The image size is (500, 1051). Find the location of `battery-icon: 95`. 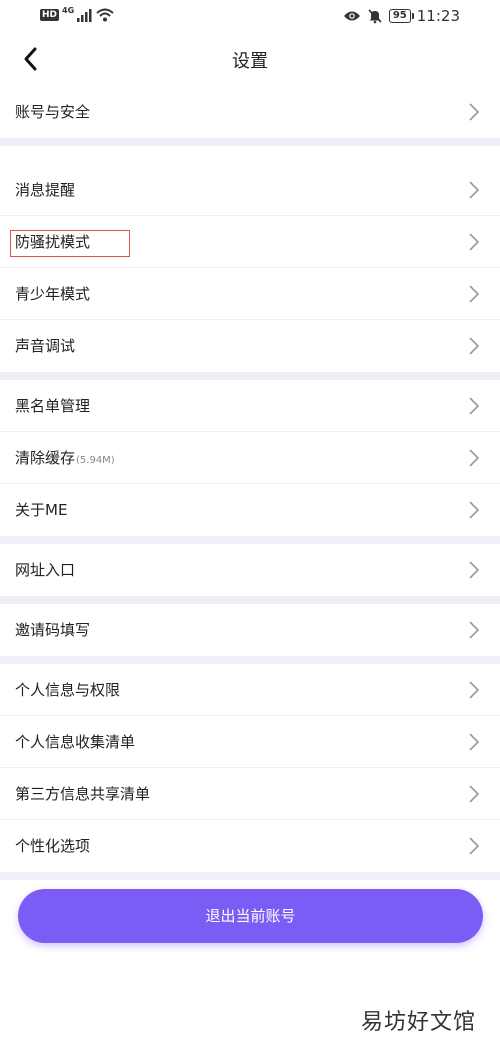

battery-icon: 95 is located at coordinates (401, 16).